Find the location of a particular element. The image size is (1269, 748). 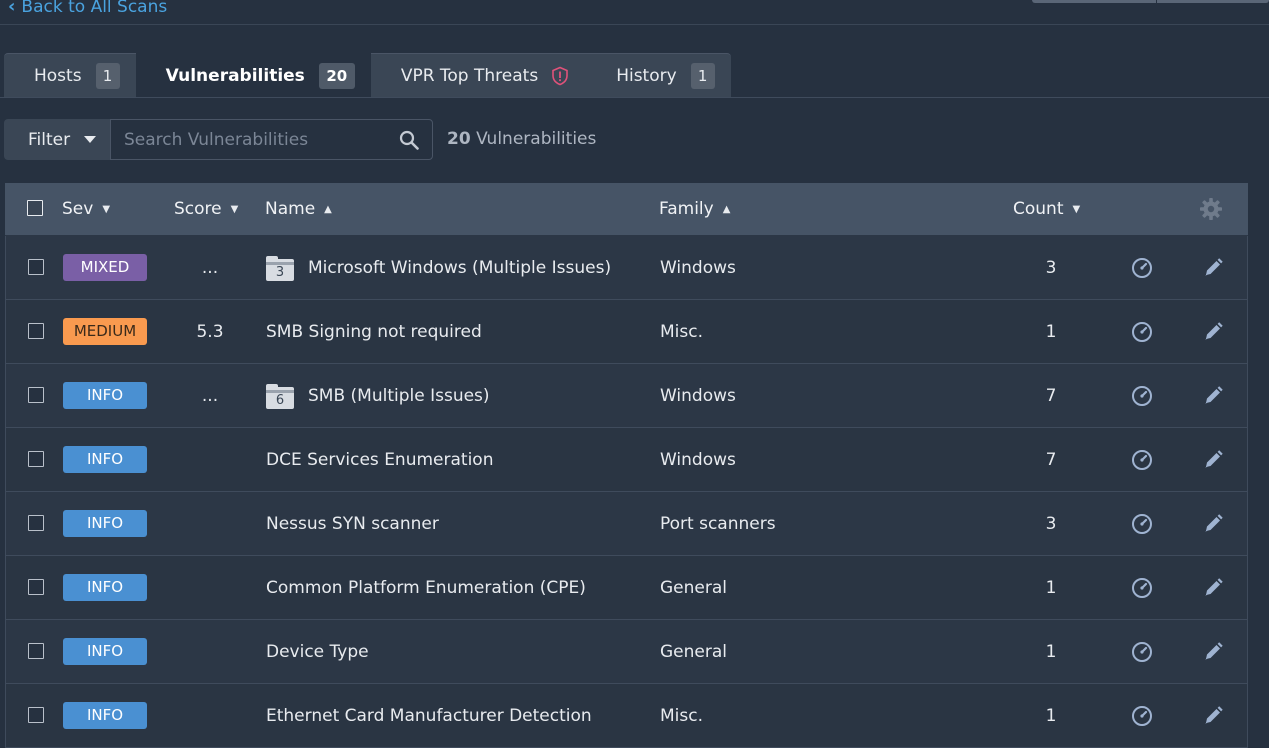

tab-label: Hosts is located at coordinates (58, 75).